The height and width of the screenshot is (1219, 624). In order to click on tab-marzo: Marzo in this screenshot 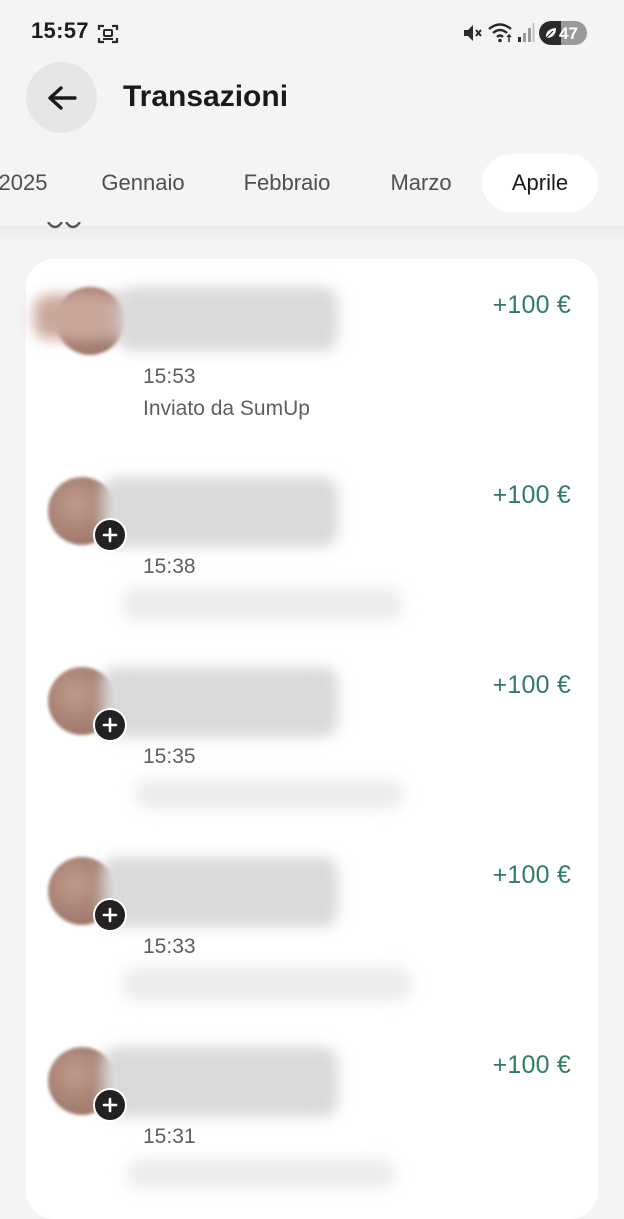, I will do `click(421, 183)`.